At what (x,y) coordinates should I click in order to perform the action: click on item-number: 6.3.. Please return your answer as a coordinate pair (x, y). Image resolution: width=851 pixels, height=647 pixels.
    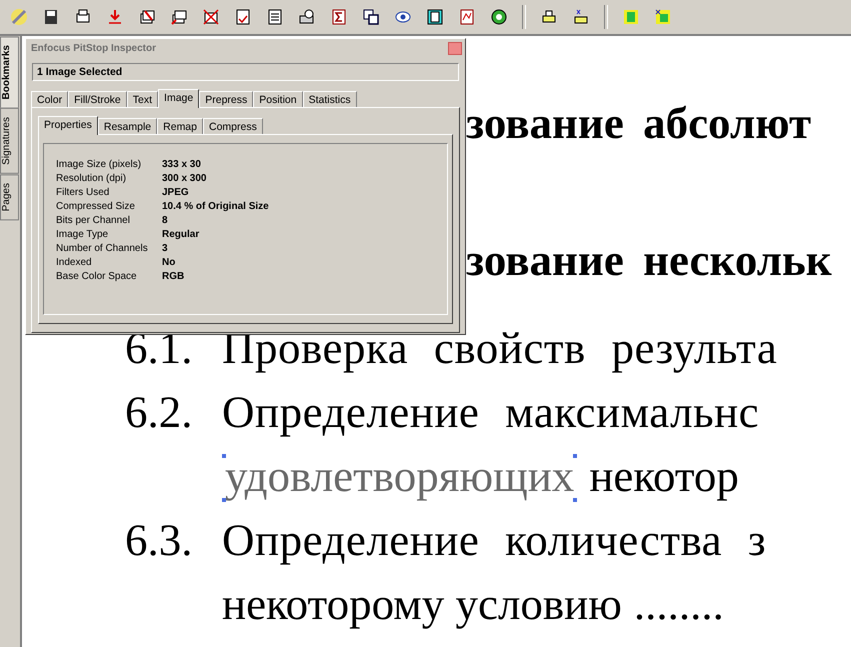
    Looking at the image, I should click on (159, 540).